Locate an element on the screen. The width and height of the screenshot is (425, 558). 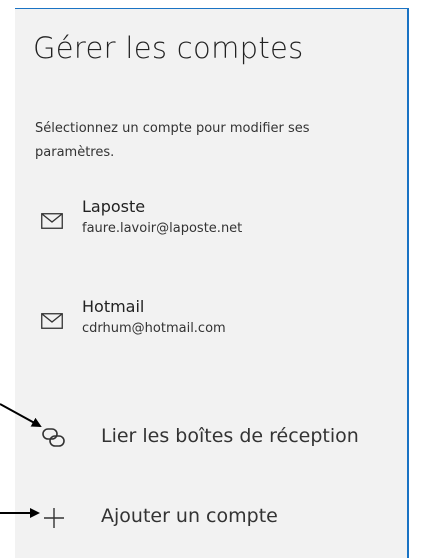
add-account-button: Ajouter un compte is located at coordinates (211, 517).